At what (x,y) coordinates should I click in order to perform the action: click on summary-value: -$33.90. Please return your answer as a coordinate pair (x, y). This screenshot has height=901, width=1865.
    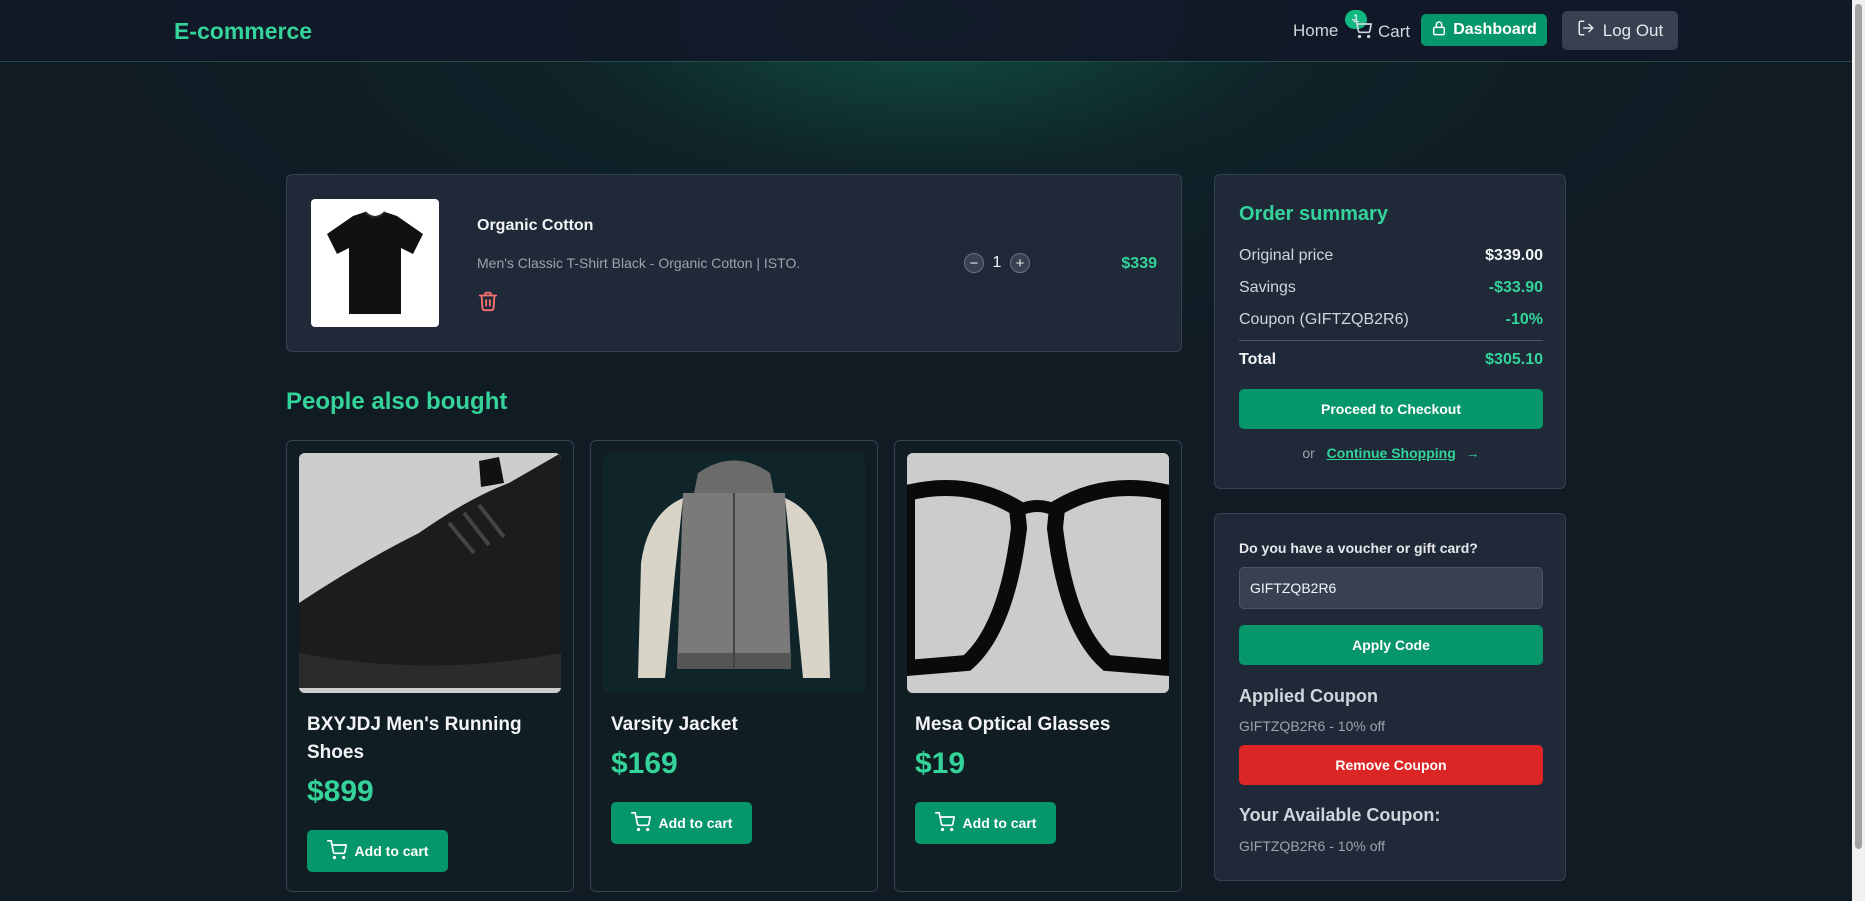
    Looking at the image, I should click on (1515, 287).